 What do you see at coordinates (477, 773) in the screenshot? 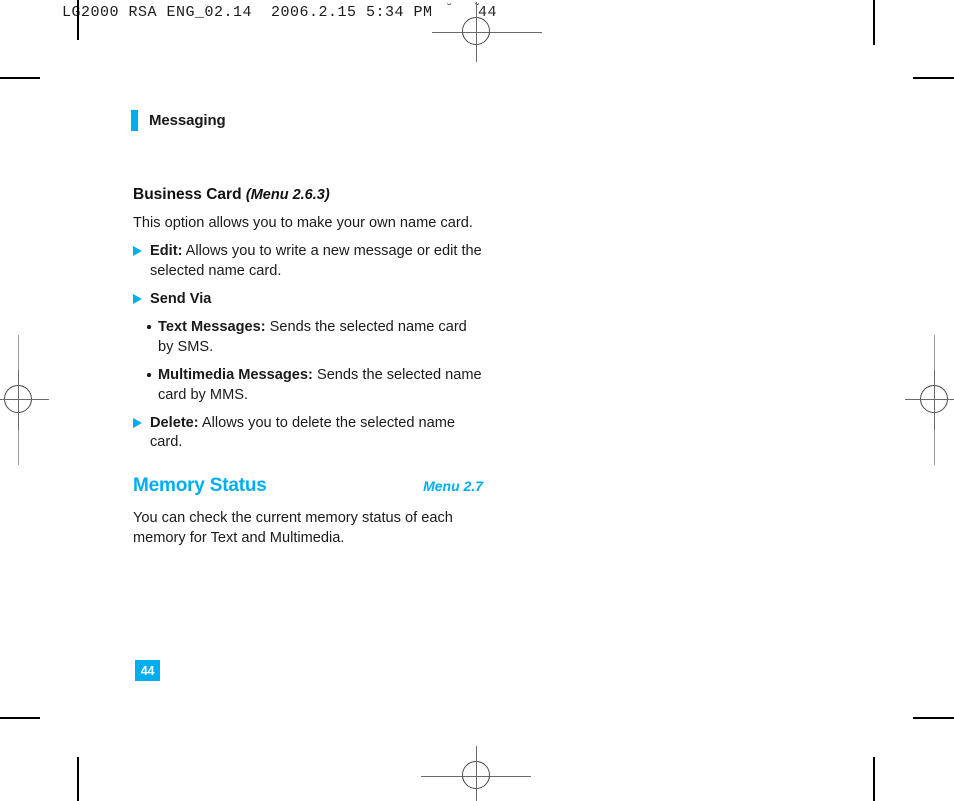
I see `registration-mark-bottom` at bounding box center [477, 773].